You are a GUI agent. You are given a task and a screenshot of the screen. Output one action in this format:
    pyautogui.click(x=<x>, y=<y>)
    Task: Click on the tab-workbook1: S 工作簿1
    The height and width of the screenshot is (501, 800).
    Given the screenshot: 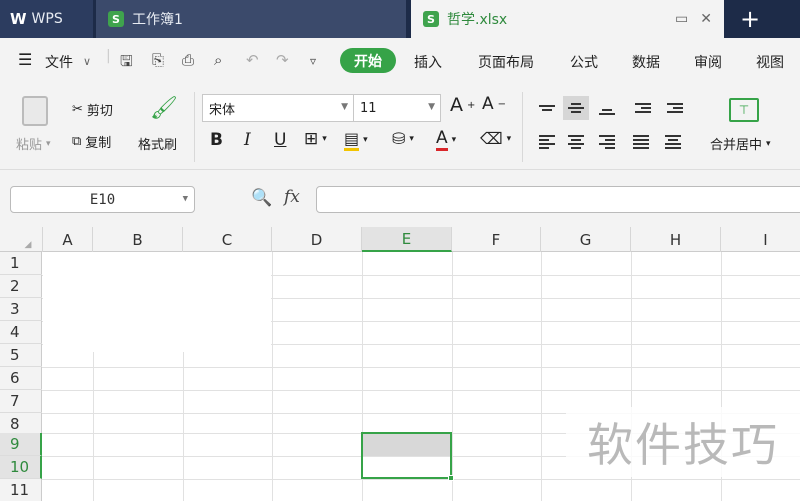 What is the action you would take?
    pyautogui.click(x=251, y=19)
    